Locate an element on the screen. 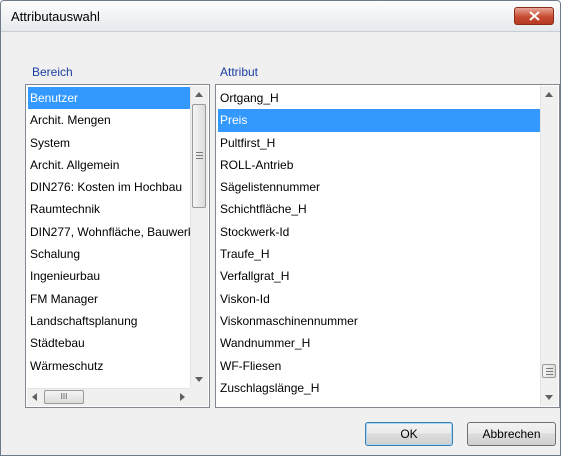 The width and height of the screenshot is (561, 456). list-item: ROLL-Antrieb is located at coordinates (379, 165).